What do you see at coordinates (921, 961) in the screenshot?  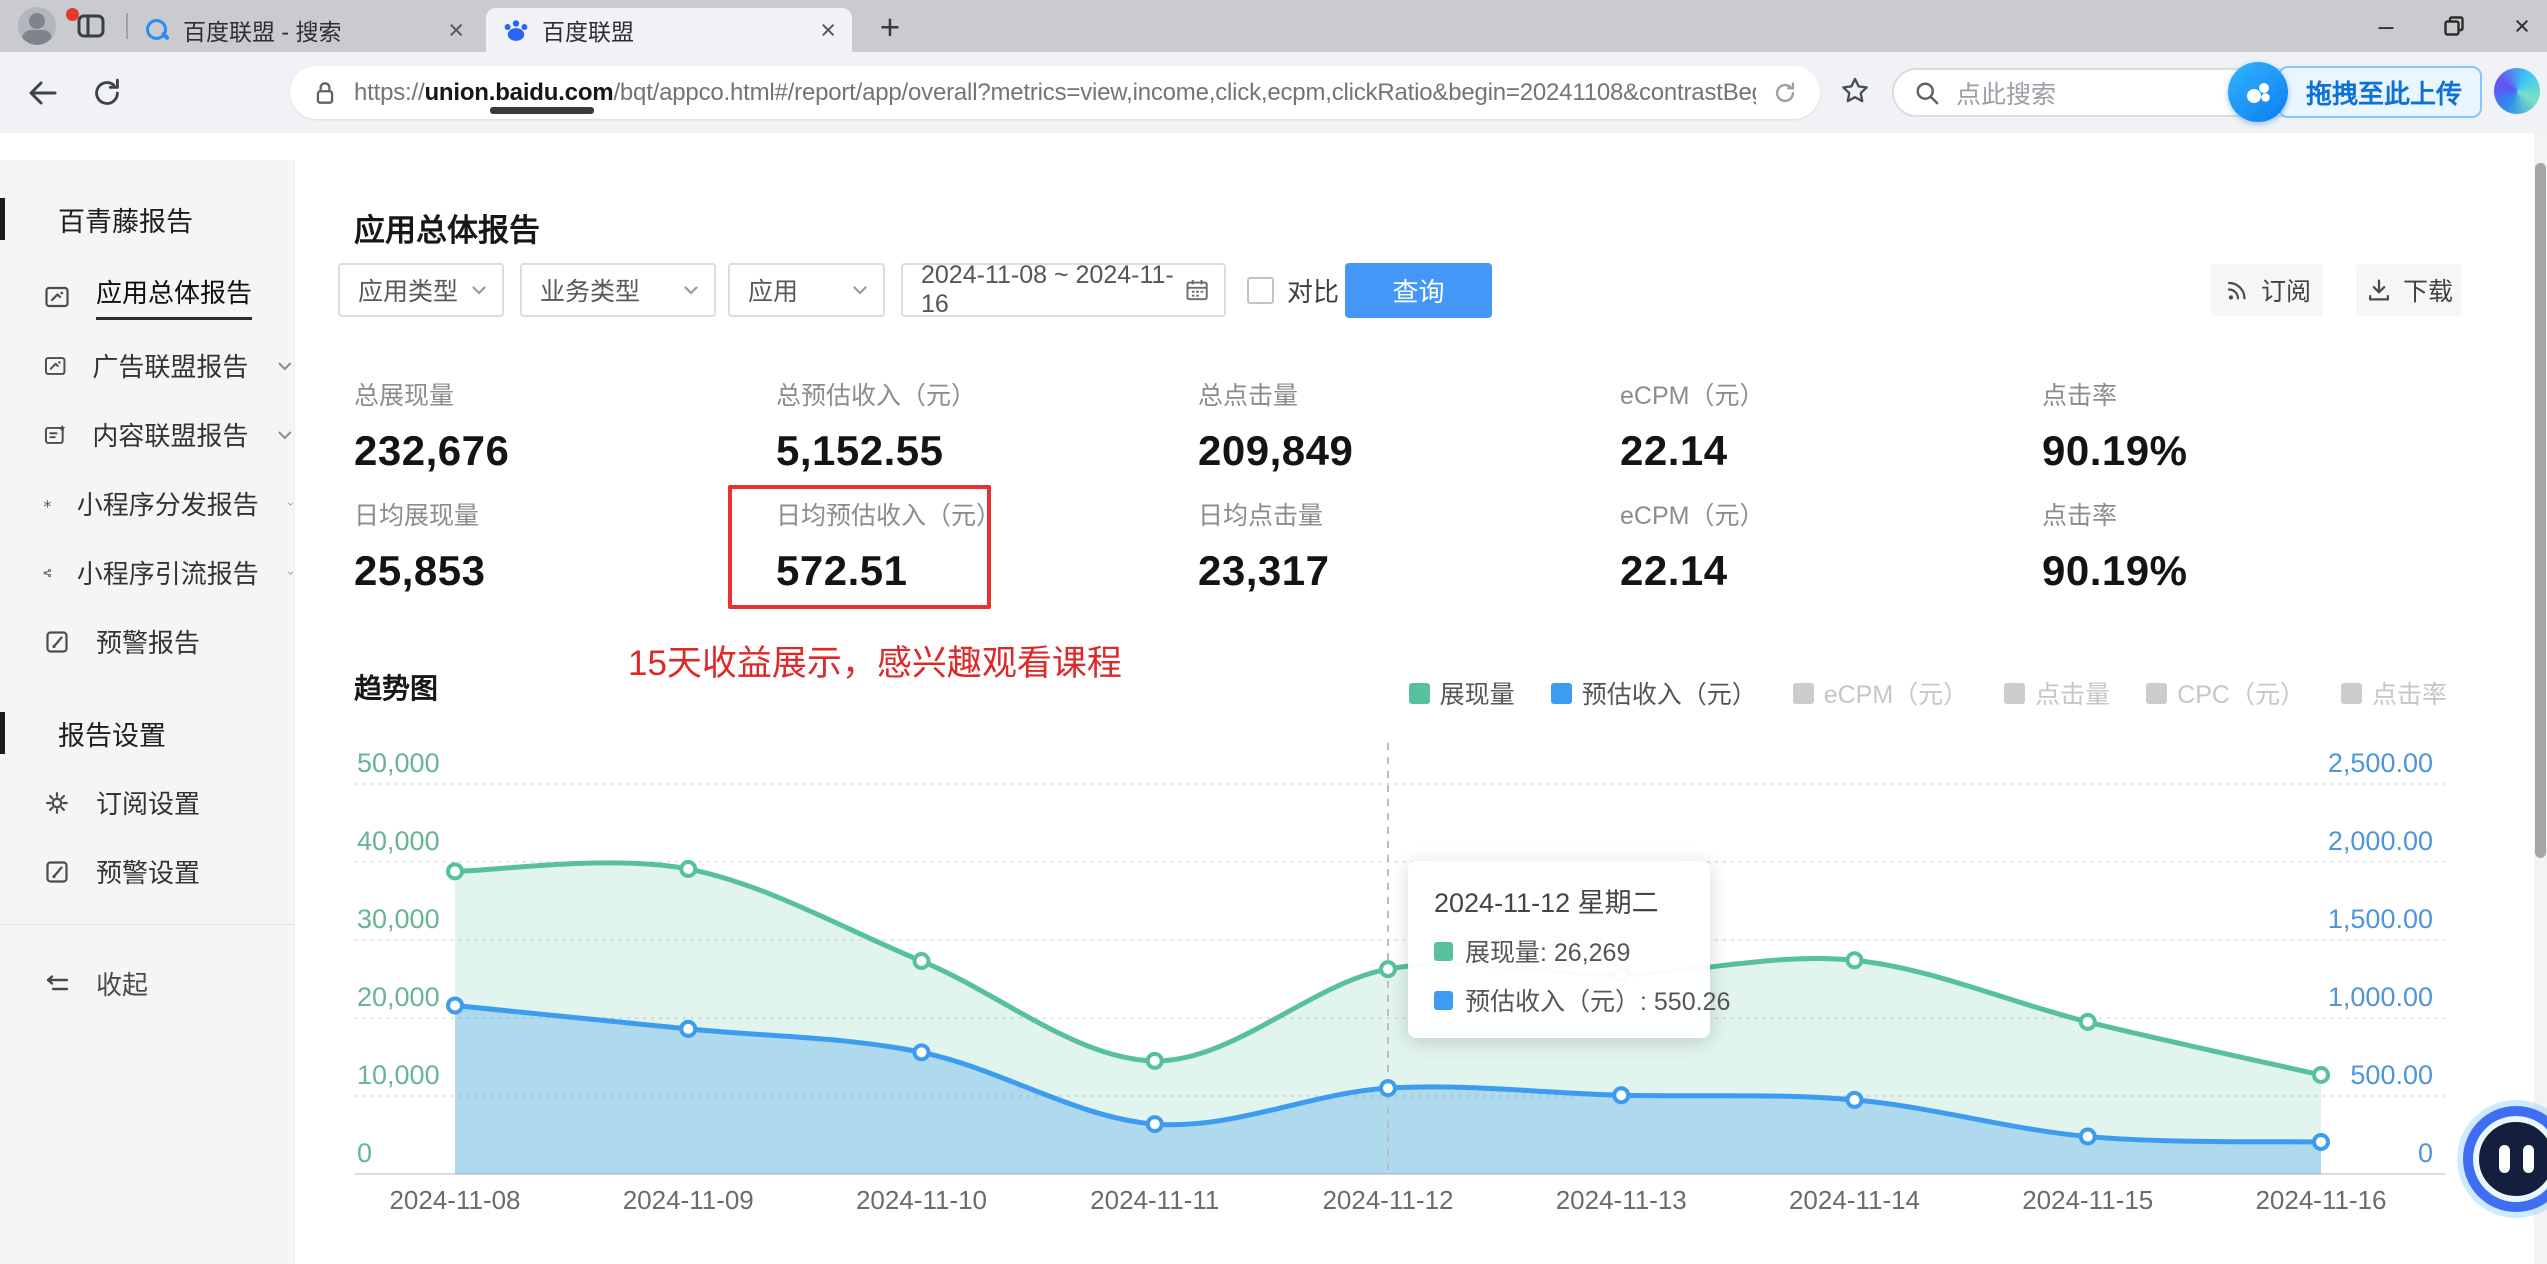 I see `data-point-展现量-2024-11-10` at bounding box center [921, 961].